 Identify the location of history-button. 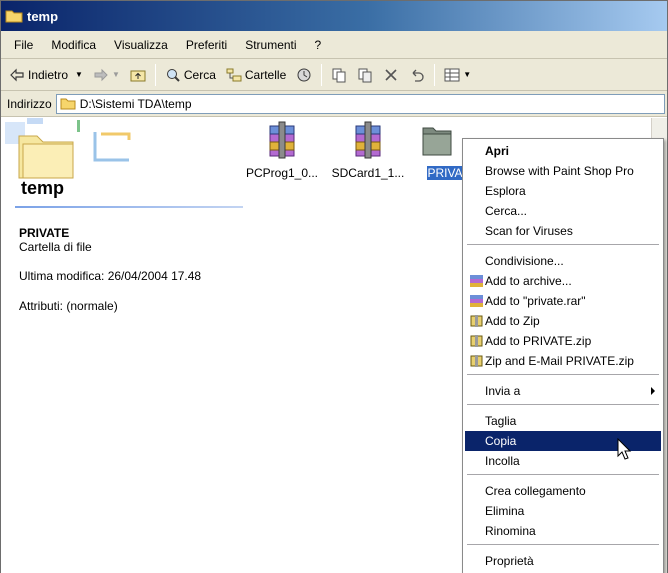
(304, 75).